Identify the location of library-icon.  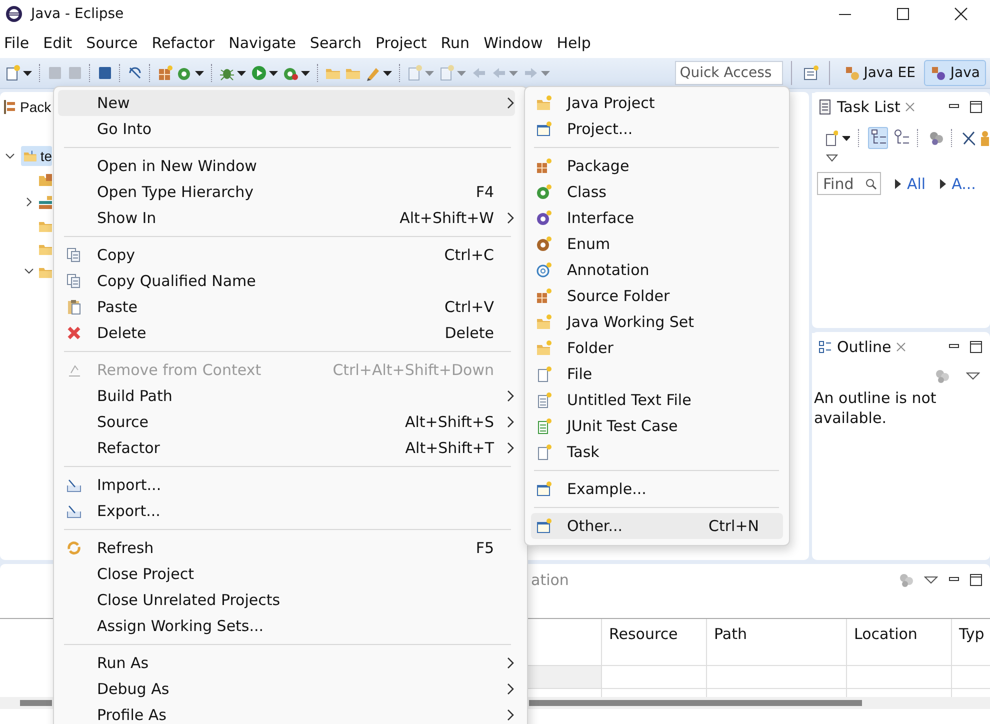
(45, 201).